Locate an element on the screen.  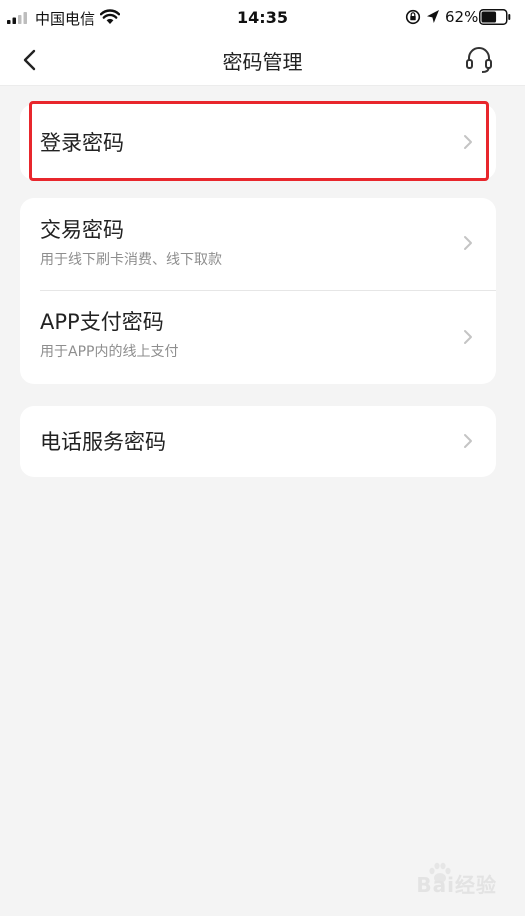
phone-service-password-card: 电话服务密码 is located at coordinates (258, 441).